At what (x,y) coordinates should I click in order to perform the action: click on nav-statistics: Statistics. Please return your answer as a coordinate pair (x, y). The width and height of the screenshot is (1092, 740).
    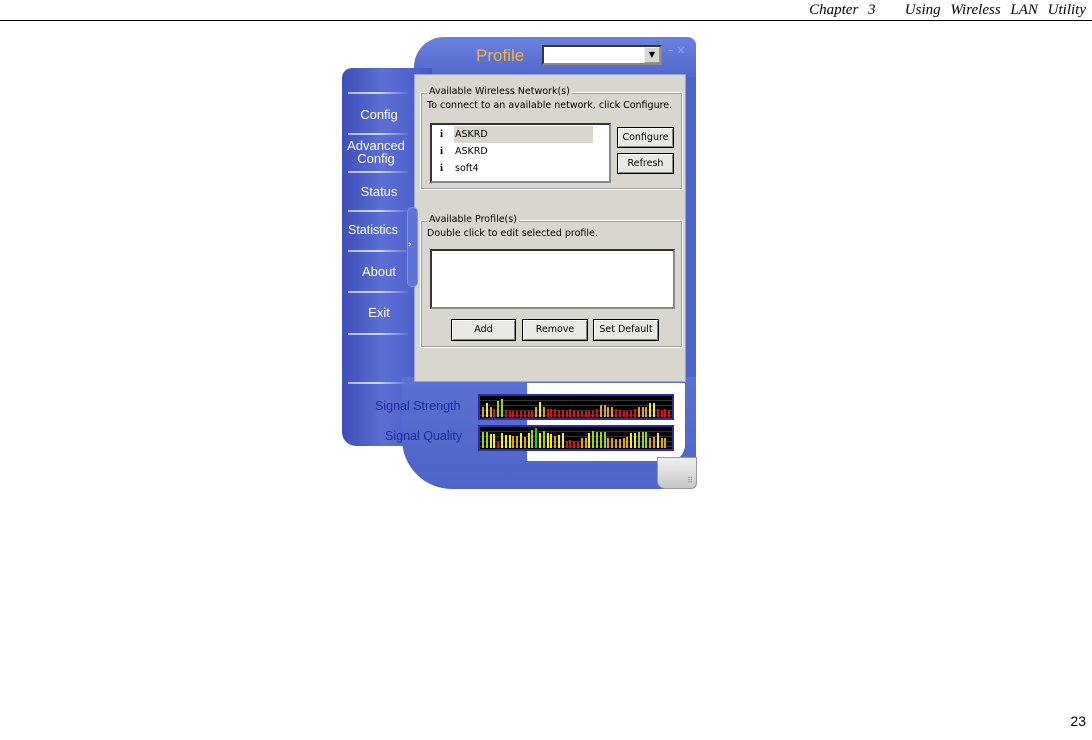
    Looking at the image, I should click on (379, 230).